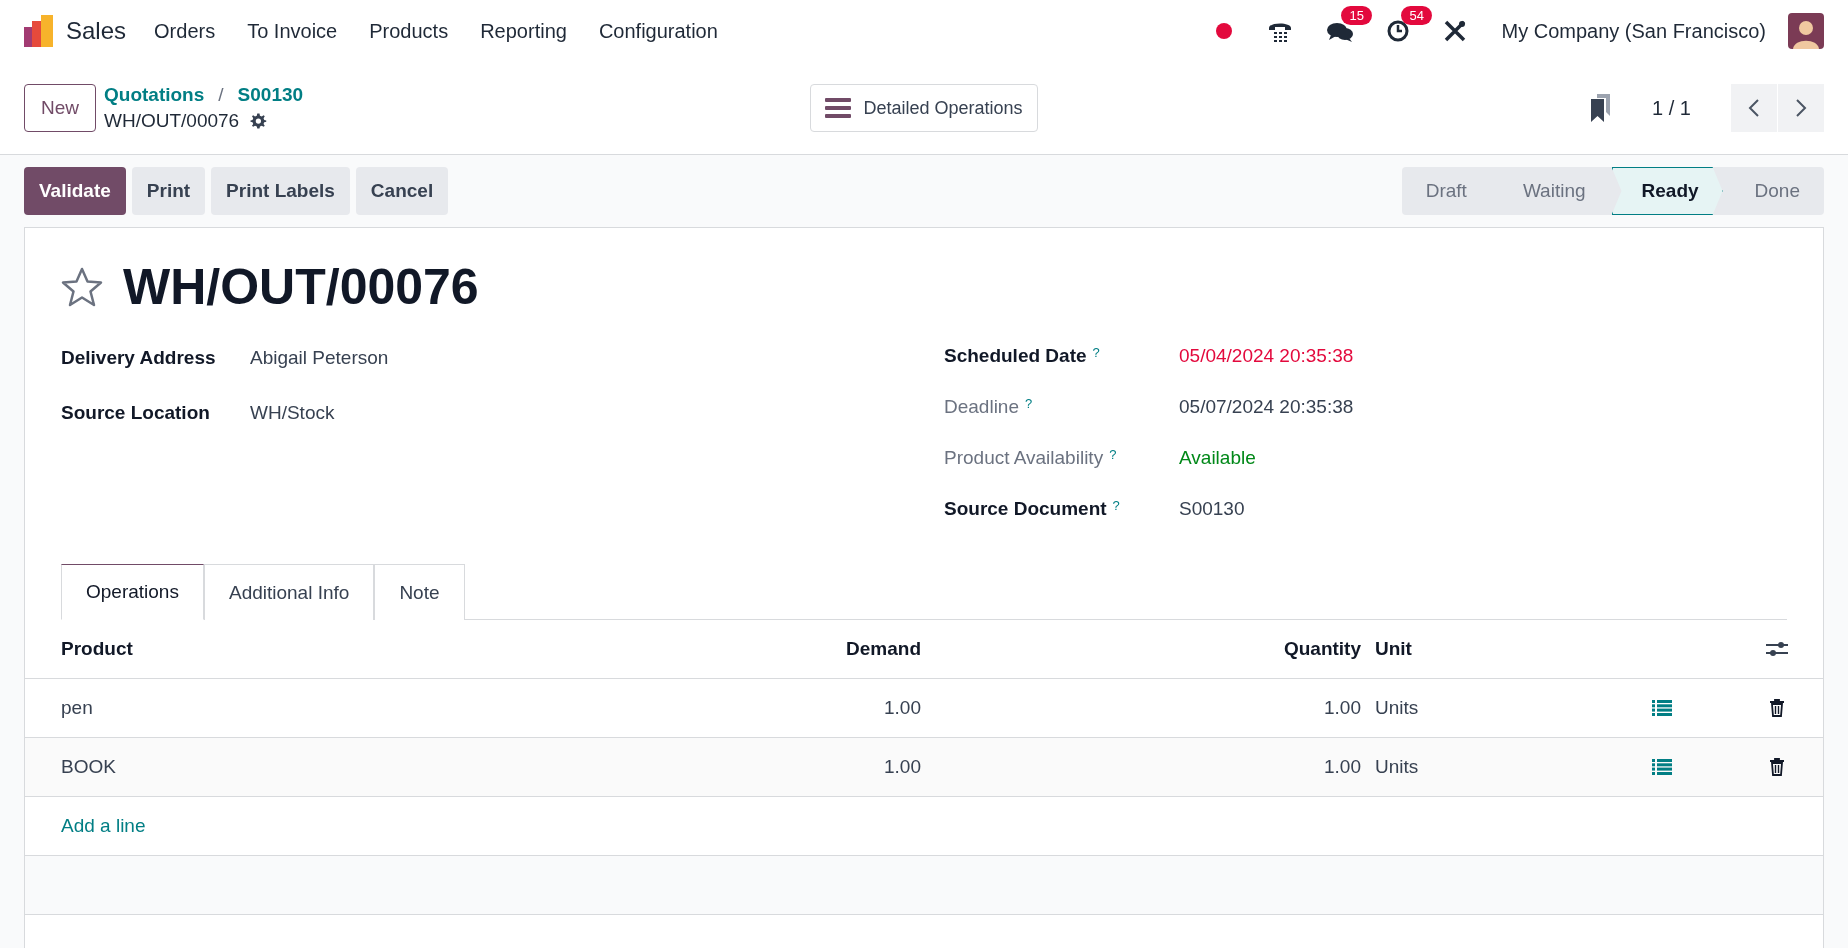 The width and height of the screenshot is (1848, 948). I want to click on action-button: Cancel, so click(402, 191).